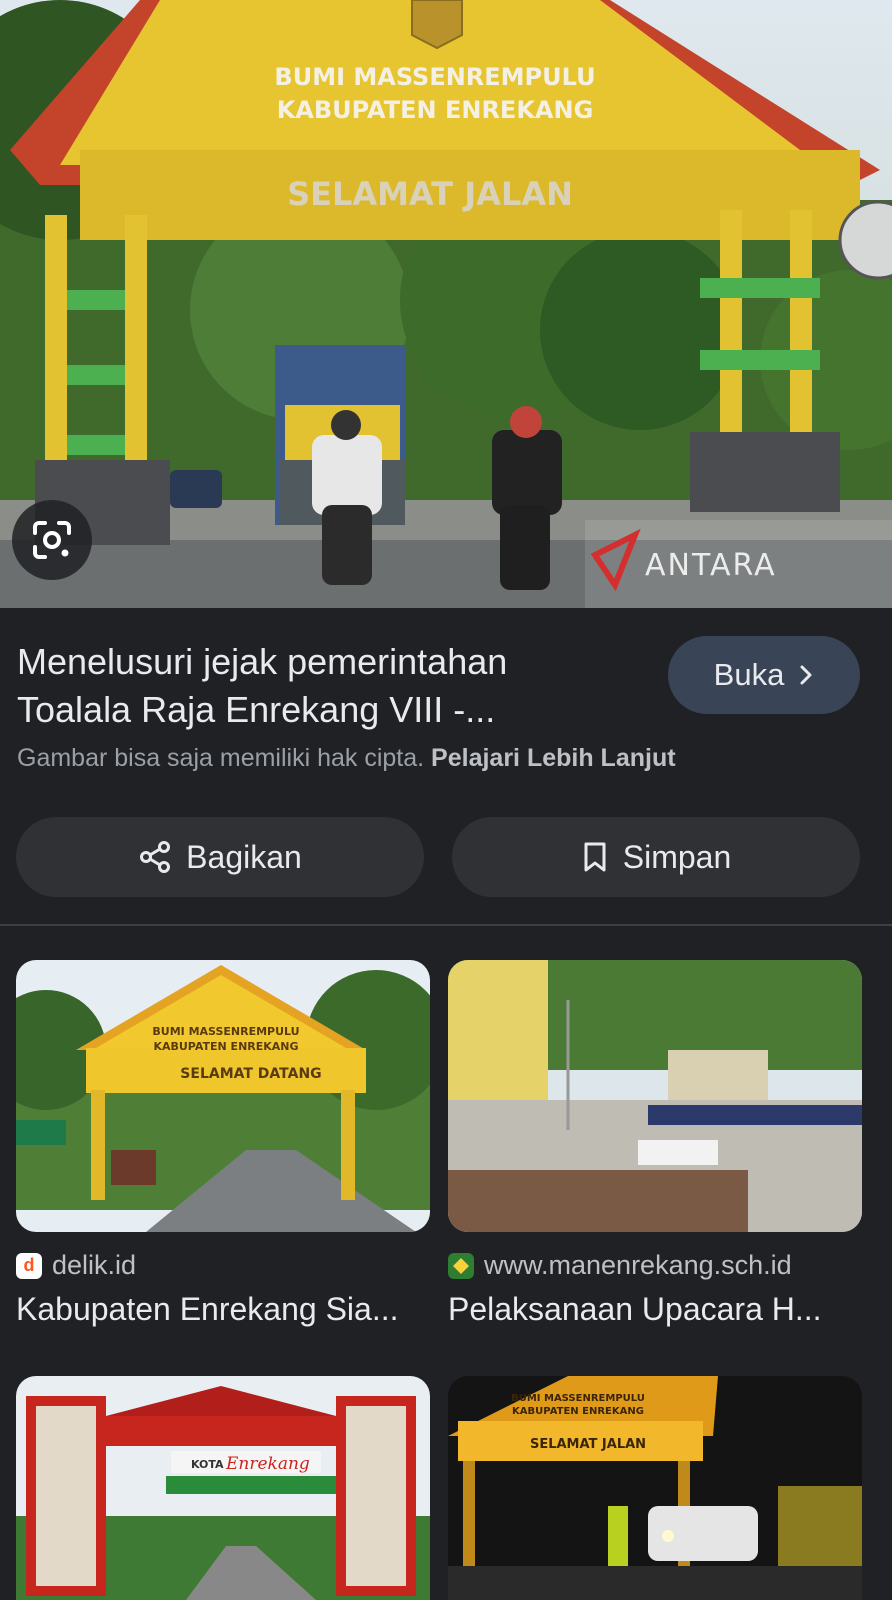  Describe the element at coordinates (806, 675) in the screenshot. I see `chevron-right-icon` at that location.